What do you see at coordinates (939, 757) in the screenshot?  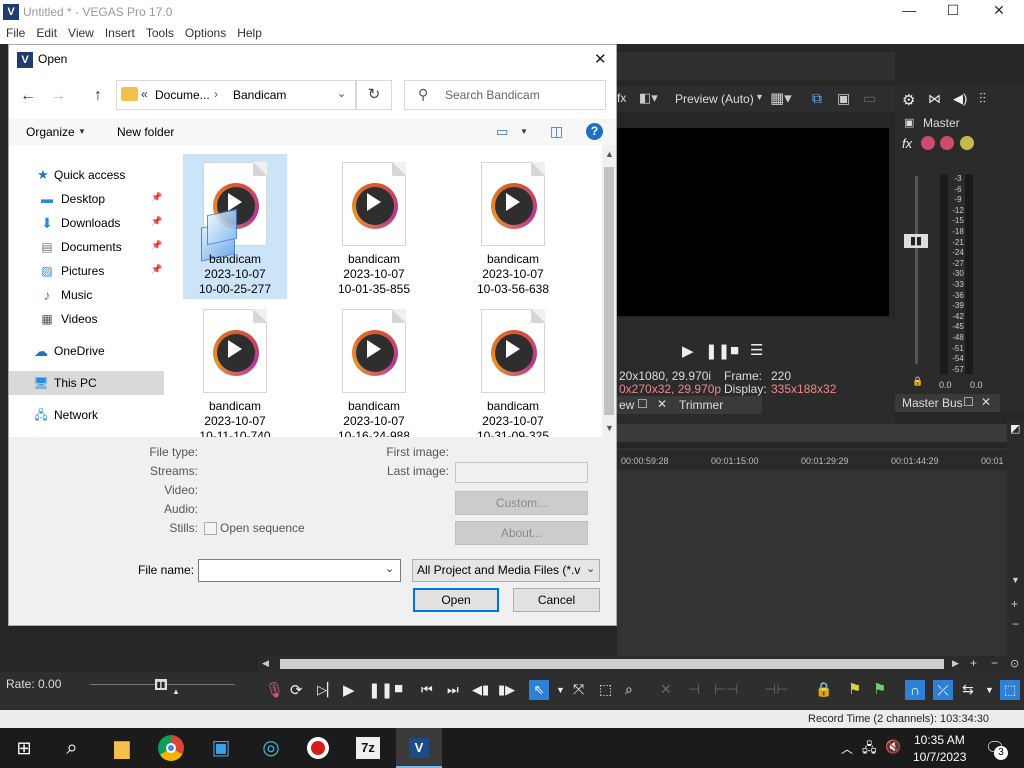 I see `clock-date: 10/7/2023` at bounding box center [939, 757].